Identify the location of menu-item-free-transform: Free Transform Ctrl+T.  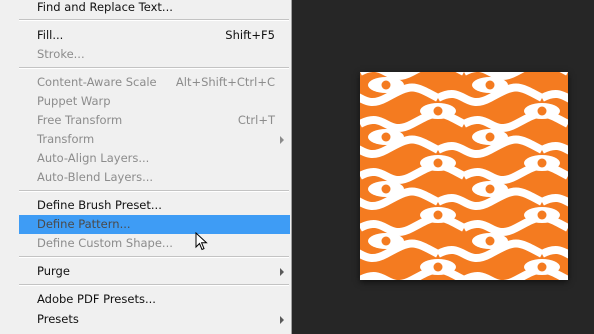
(154, 120).